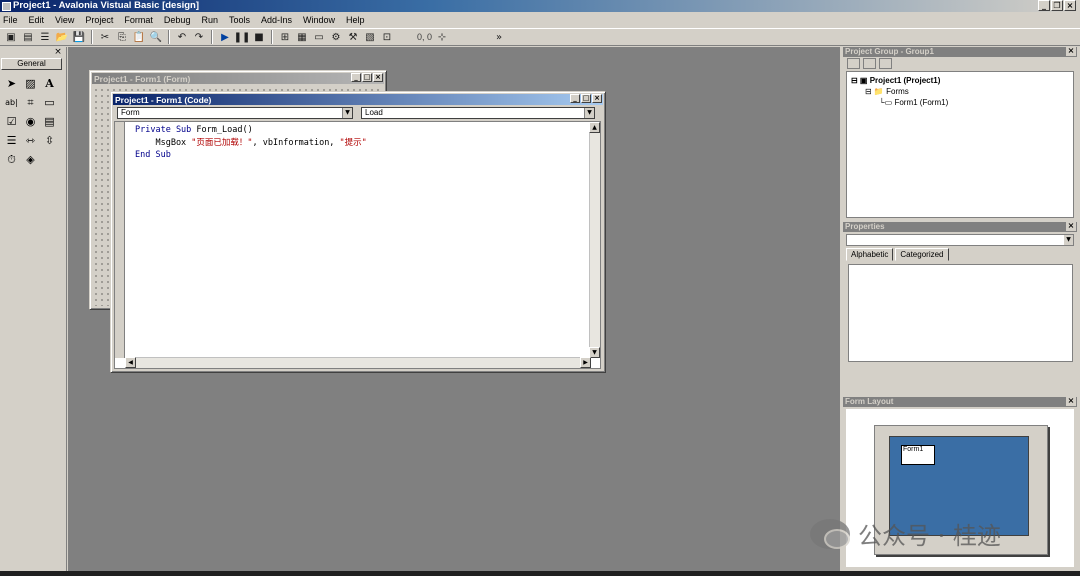  What do you see at coordinates (887, 91) in the screenshot?
I see `tree-item-forms-folder: ⊟ 📁 Forms` at bounding box center [887, 91].